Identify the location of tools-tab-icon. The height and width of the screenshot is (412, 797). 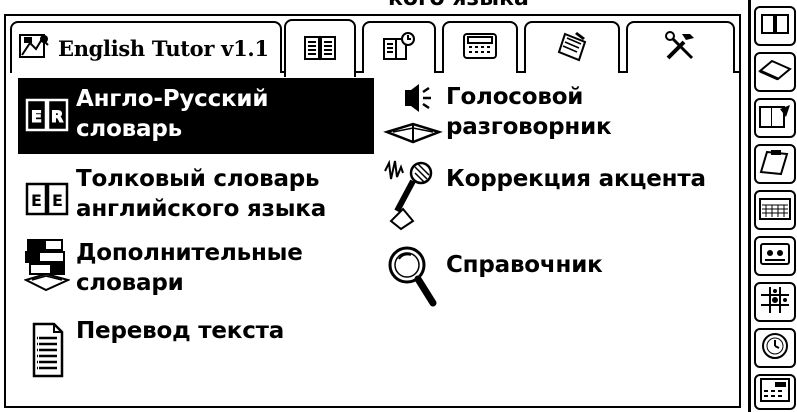
(681, 48).